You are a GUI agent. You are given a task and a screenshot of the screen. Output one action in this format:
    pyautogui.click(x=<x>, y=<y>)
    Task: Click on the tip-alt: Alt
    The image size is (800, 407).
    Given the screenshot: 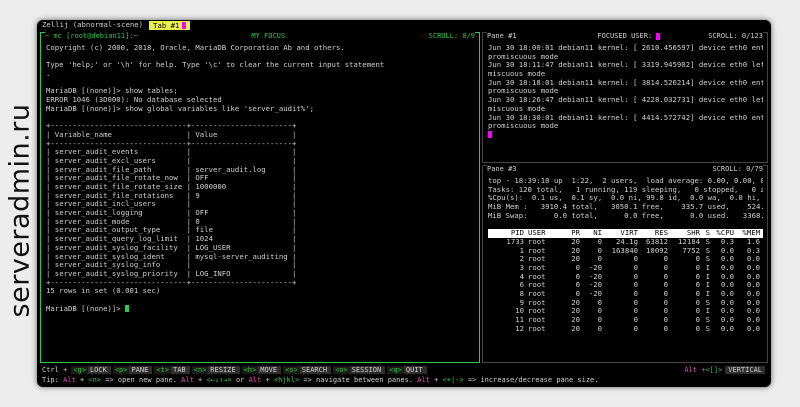 What is the action you would take?
    pyautogui.click(x=69, y=380)
    